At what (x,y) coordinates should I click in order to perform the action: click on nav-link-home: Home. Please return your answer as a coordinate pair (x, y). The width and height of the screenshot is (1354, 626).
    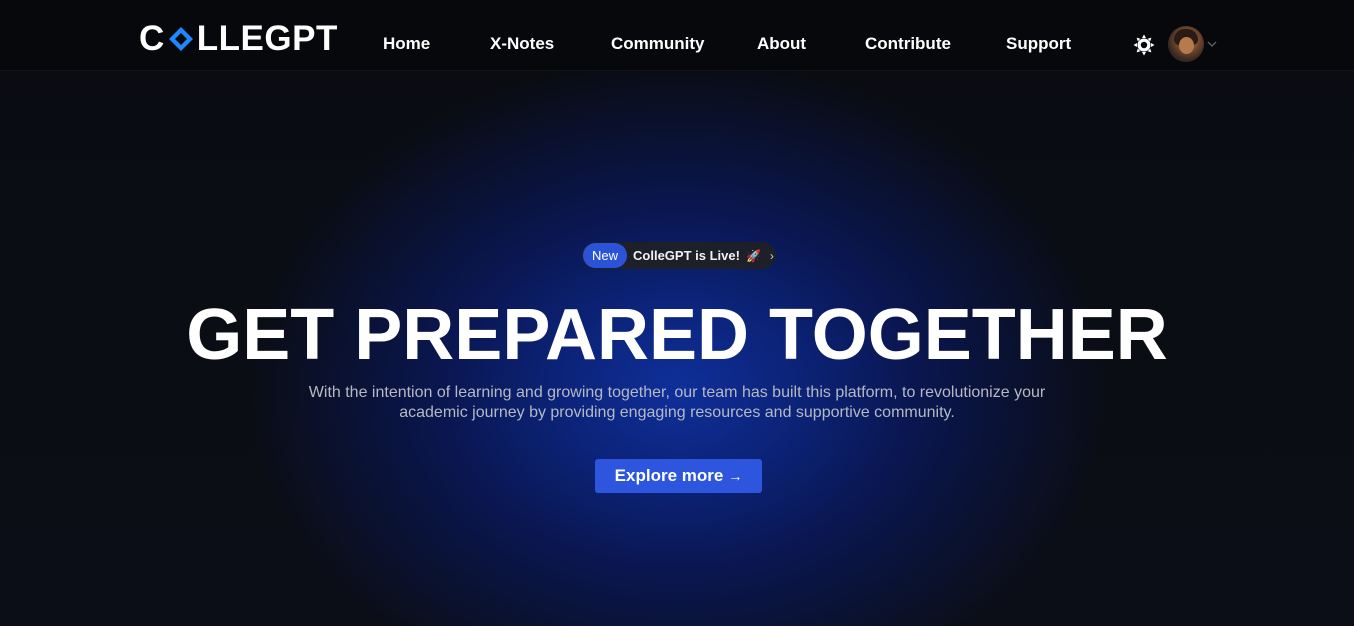
    Looking at the image, I should click on (406, 44).